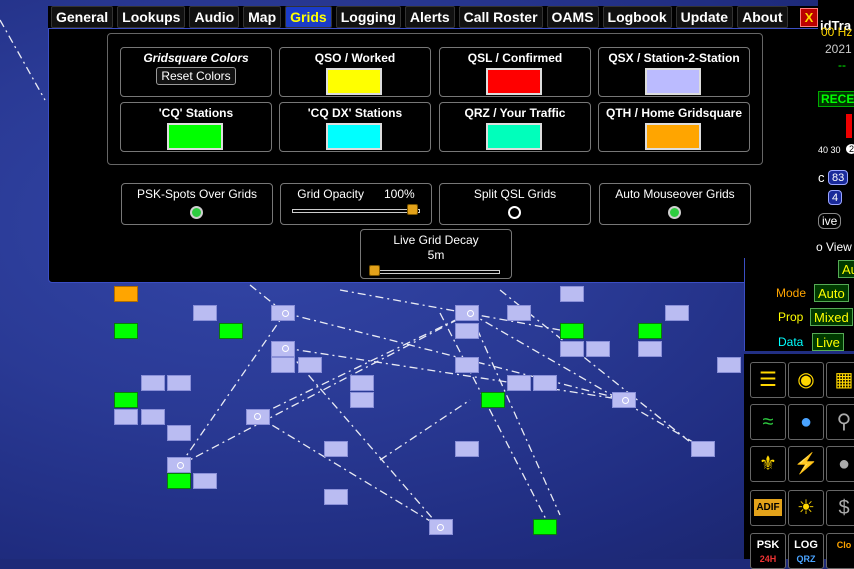  Describe the element at coordinates (399, 194) in the screenshot. I see `grid-opacity-value: 100%` at that location.